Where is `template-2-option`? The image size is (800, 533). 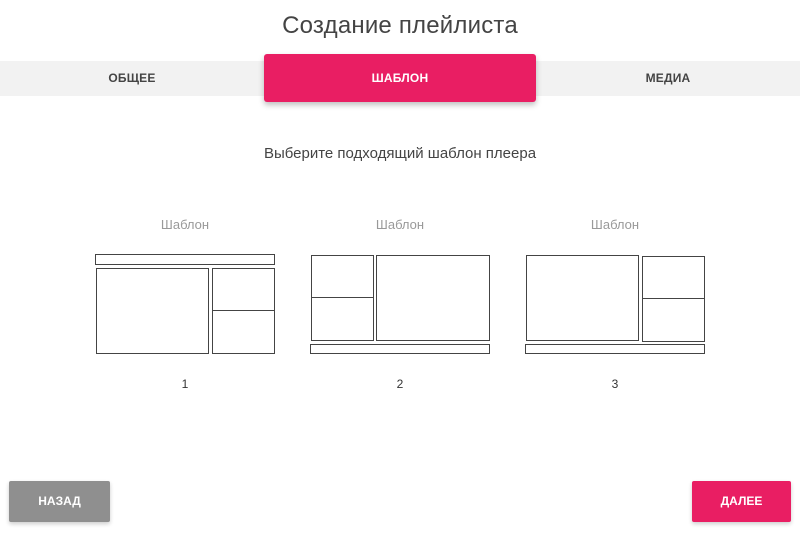
template-2-option is located at coordinates (400, 305).